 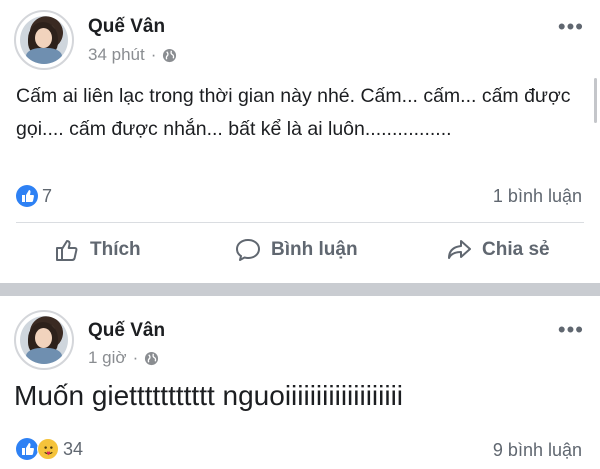 What do you see at coordinates (115, 249) in the screenshot?
I see `like-label: Thích` at bounding box center [115, 249].